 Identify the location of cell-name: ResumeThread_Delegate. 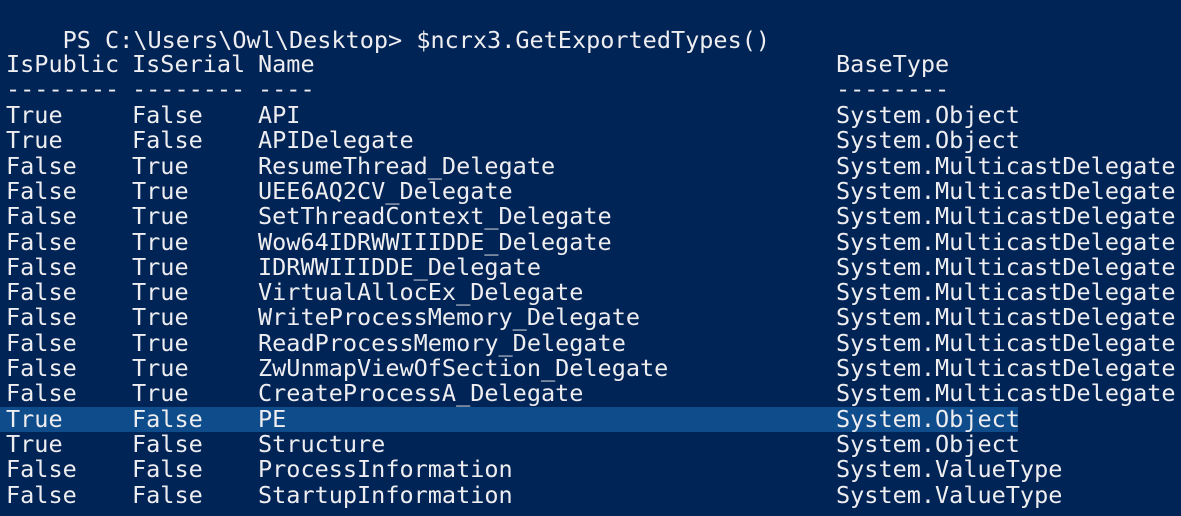
(407, 166).